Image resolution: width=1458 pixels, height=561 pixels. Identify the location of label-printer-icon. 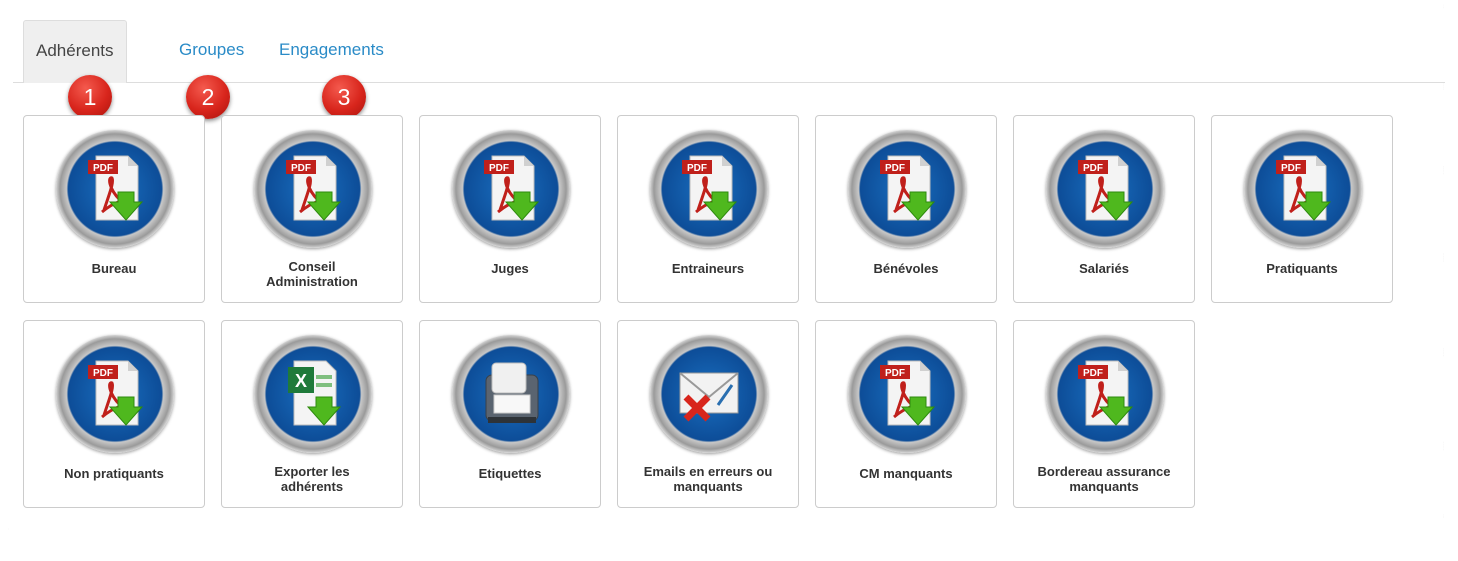
(511, 394).